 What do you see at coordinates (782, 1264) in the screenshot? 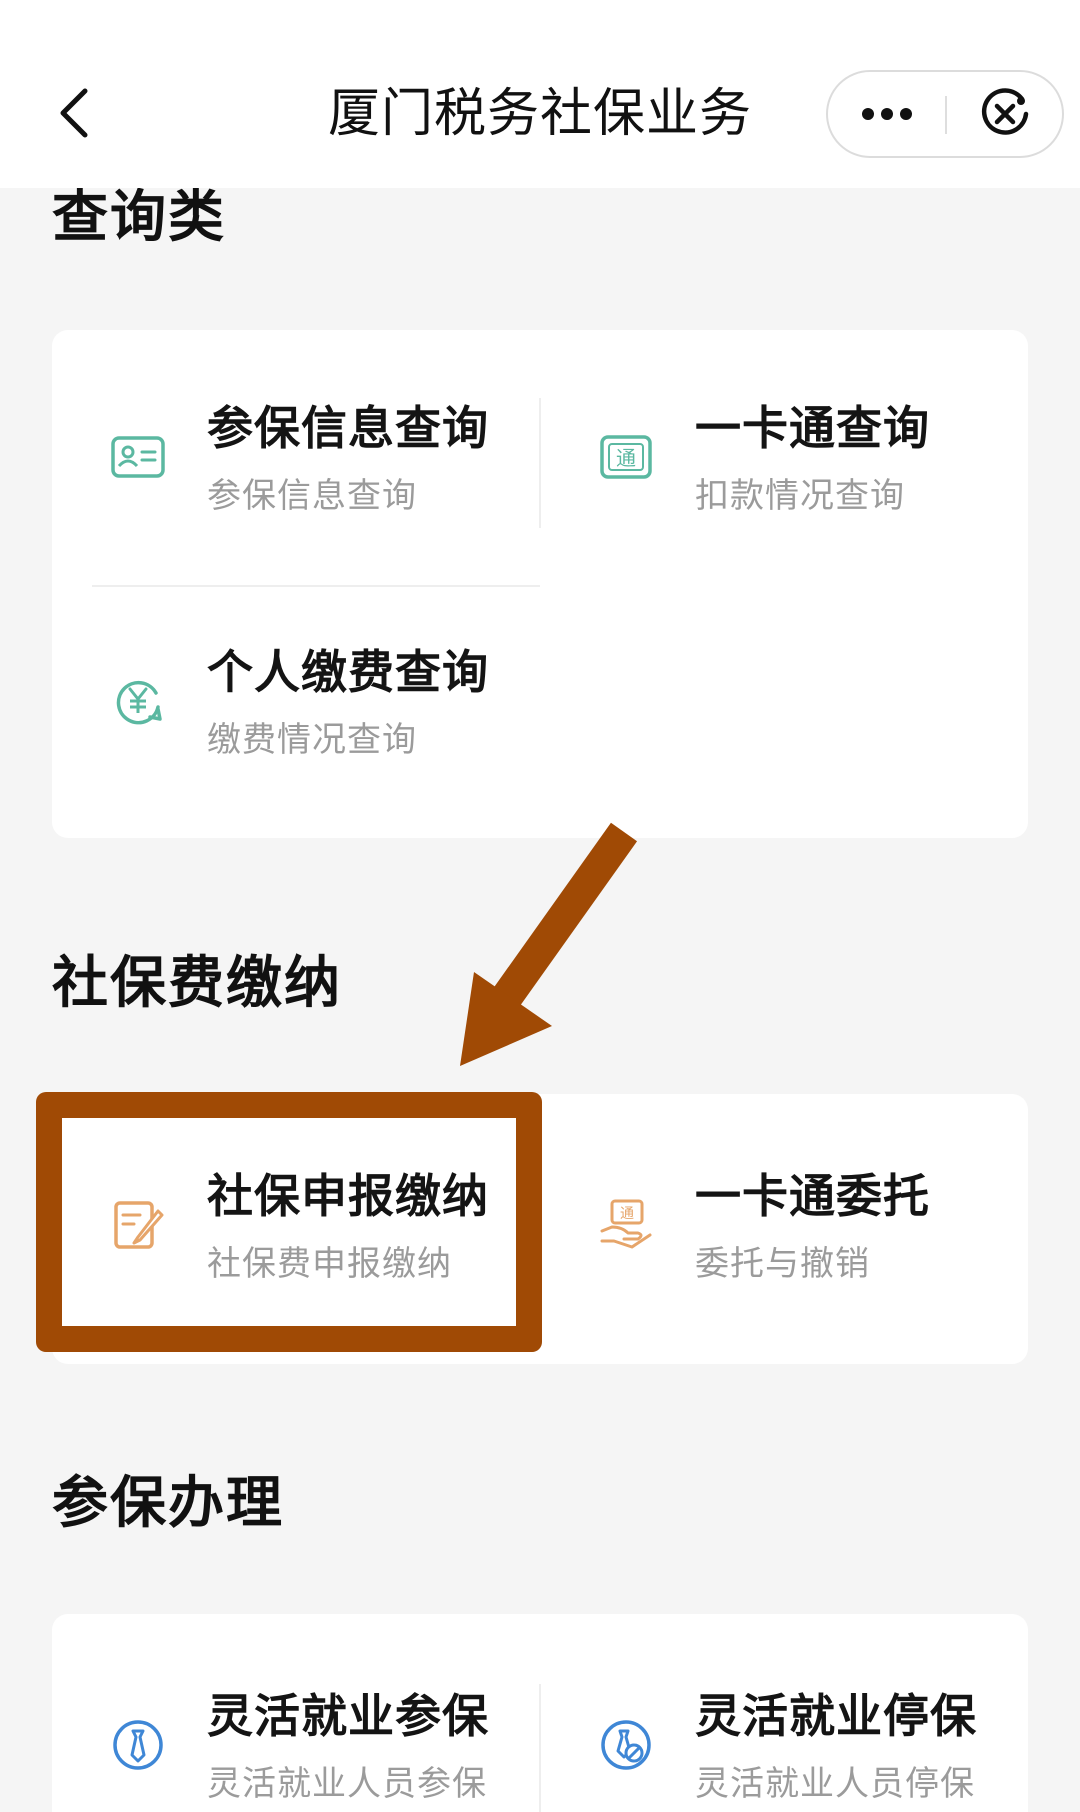
I see `menu-item-subtitle: 委托与撤销` at bounding box center [782, 1264].